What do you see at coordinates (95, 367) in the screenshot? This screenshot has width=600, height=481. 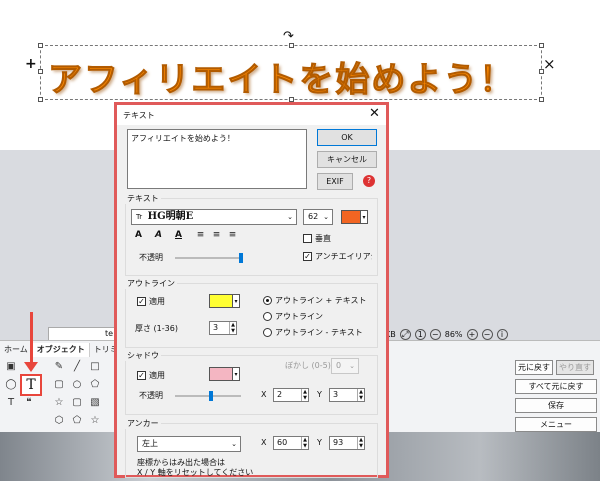 I see `rectangle-icon: □` at bounding box center [95, 367].